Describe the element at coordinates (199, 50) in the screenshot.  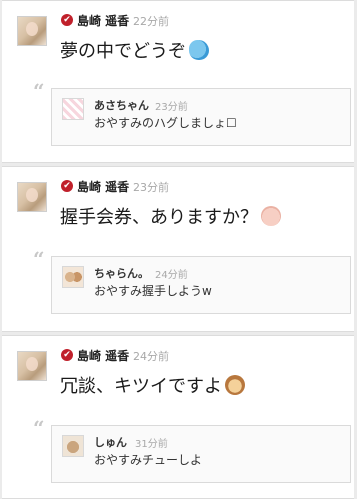
I see `fish-emoji-icon` at that location.